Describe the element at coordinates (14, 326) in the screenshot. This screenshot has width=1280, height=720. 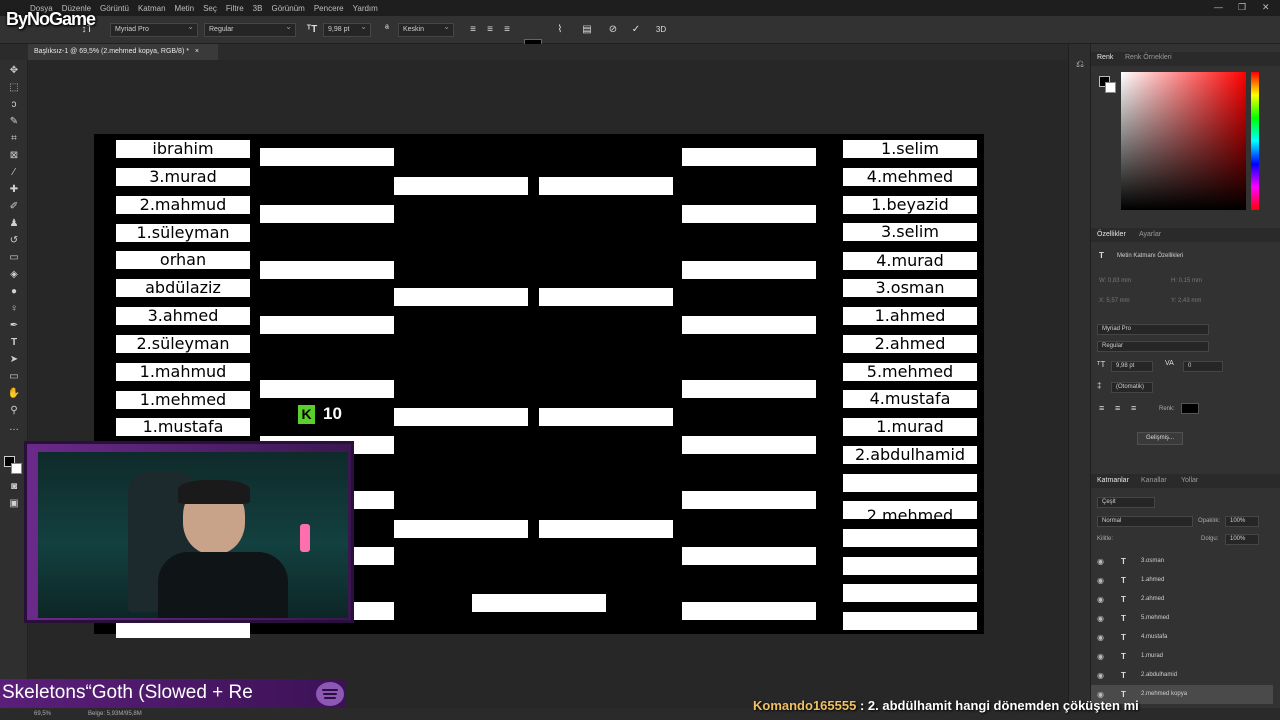
I see `pen-tool-icon: ✒` at that location.